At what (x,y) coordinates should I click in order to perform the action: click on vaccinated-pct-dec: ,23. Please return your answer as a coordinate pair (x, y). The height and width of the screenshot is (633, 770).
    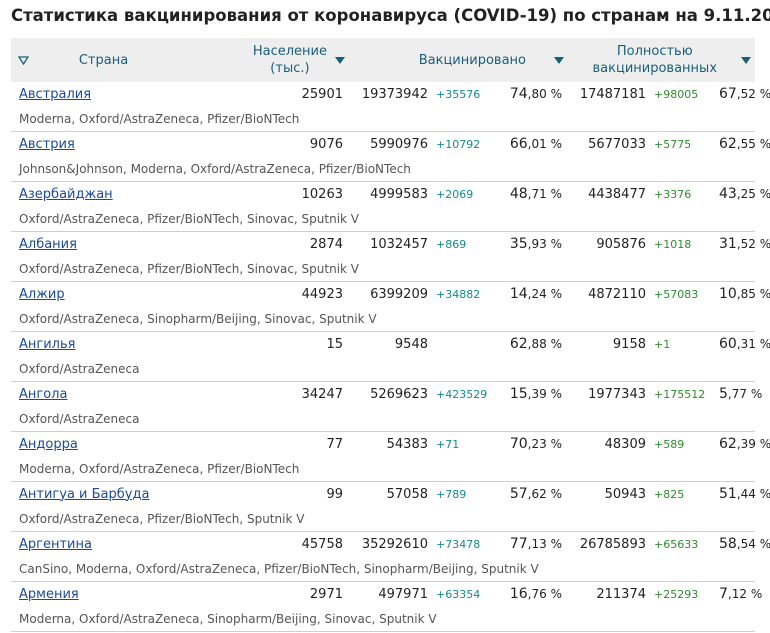
    Looking at the image, I should click on (537, 444).